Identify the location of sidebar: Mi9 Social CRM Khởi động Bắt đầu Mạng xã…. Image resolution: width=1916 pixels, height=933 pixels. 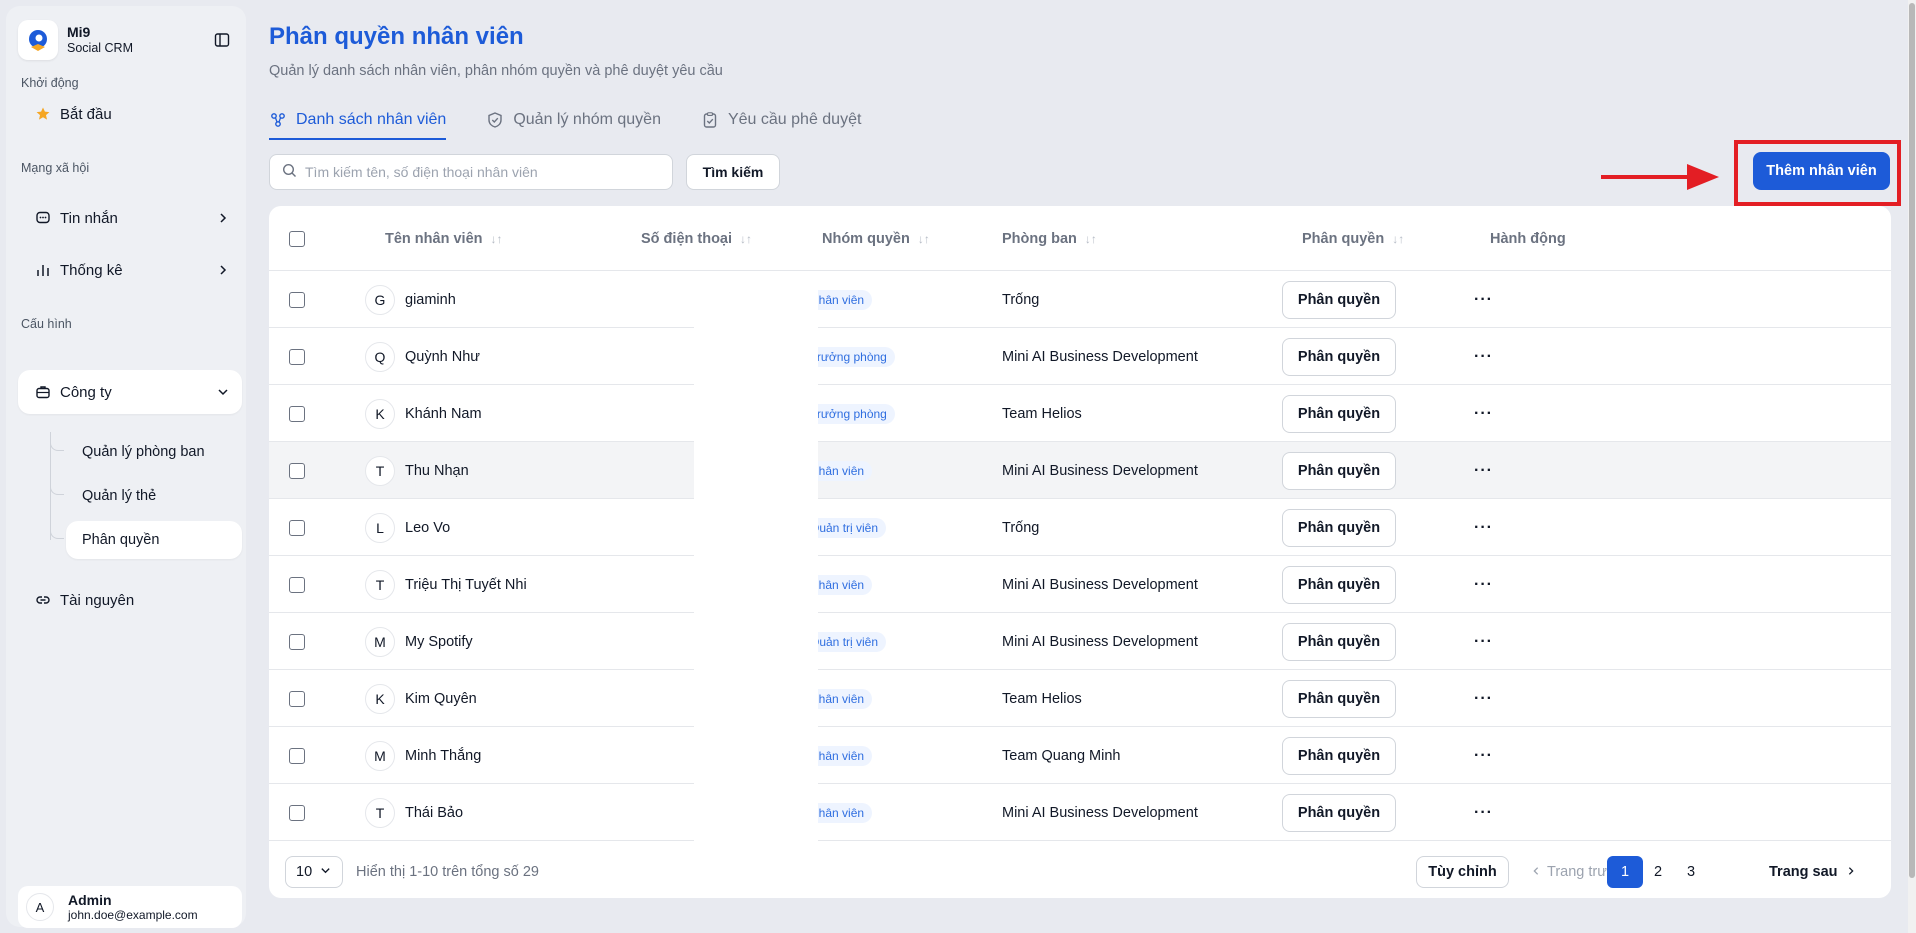
(126, 467).